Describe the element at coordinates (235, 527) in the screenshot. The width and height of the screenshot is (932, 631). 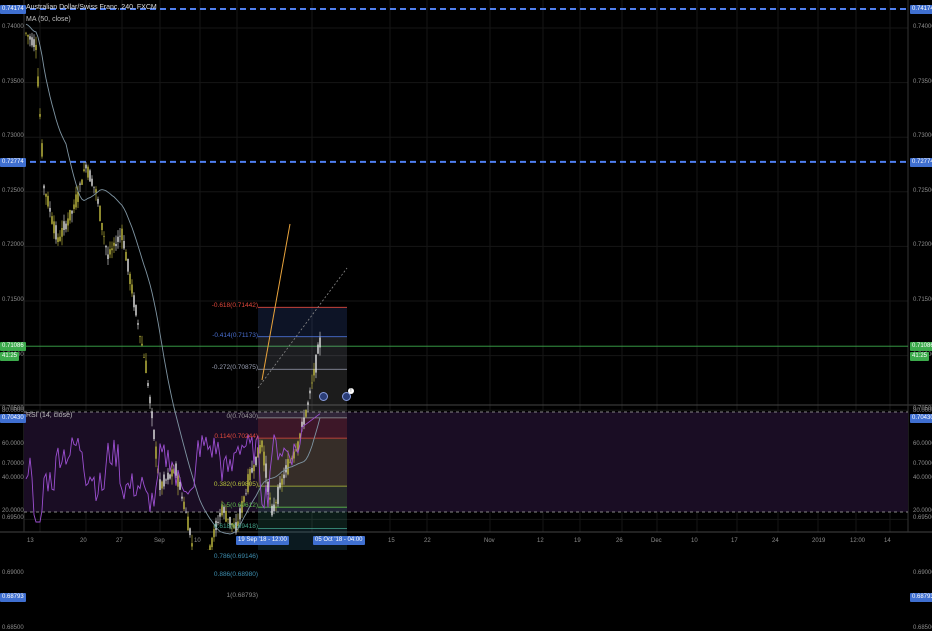
I see `fib-level-label: 0.618(0.69418)` at that location.